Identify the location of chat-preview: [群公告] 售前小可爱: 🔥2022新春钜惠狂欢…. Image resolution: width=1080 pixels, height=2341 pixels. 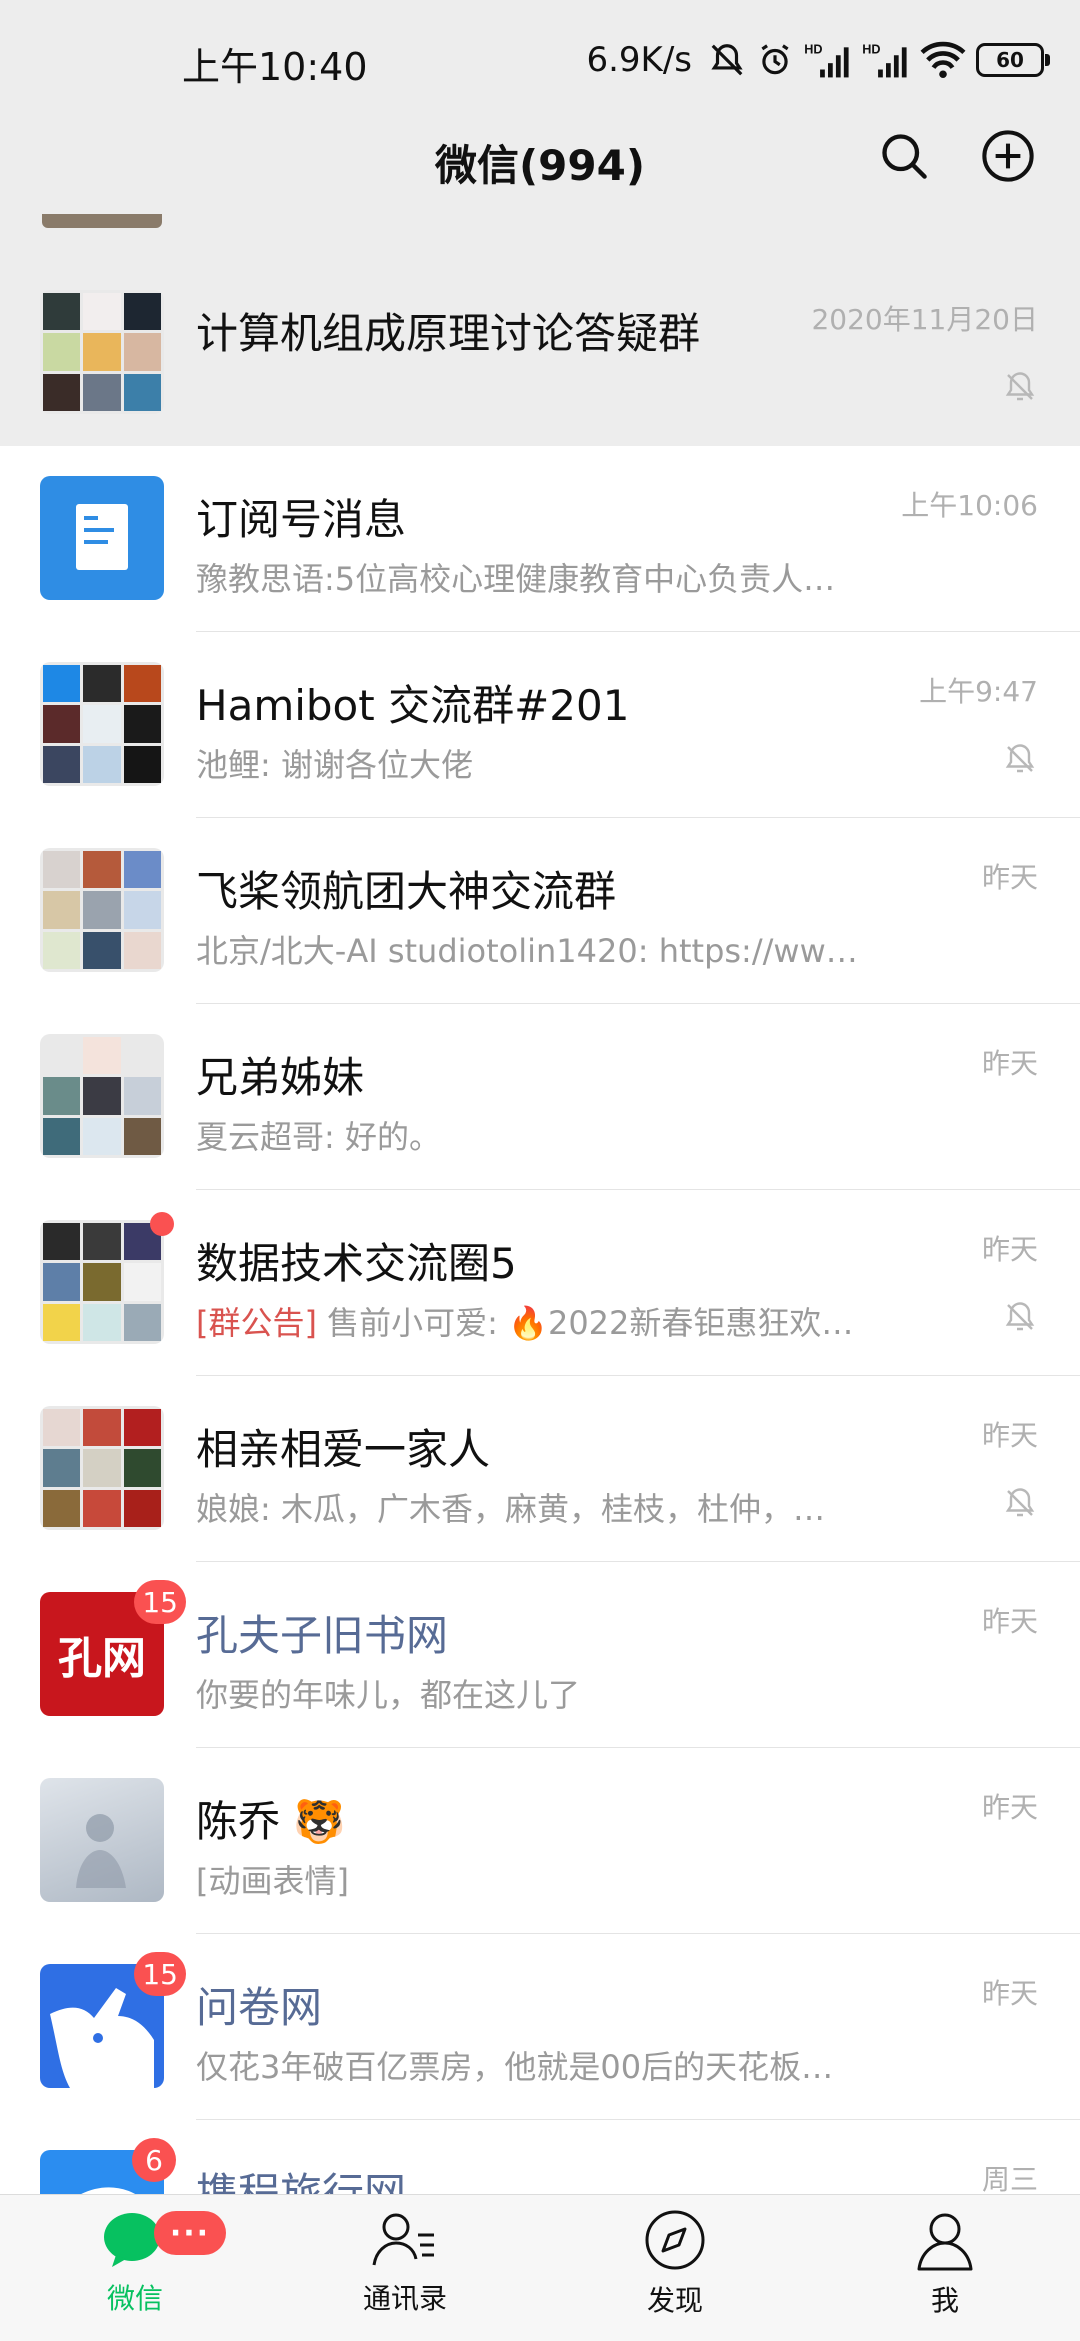
(536, 1321).